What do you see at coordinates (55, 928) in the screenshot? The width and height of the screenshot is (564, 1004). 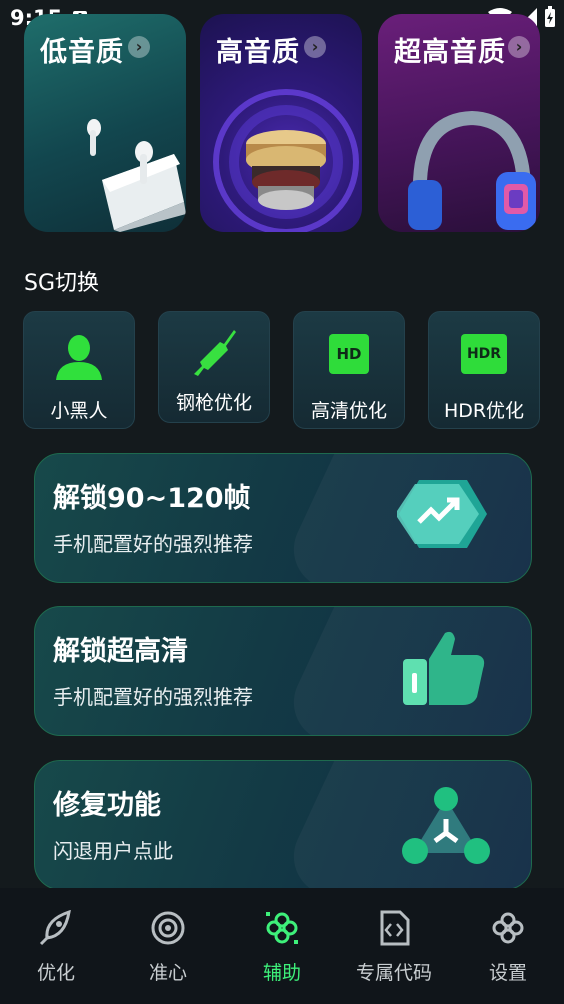 I see `rocket-icon` at bounding box center [55, 928].